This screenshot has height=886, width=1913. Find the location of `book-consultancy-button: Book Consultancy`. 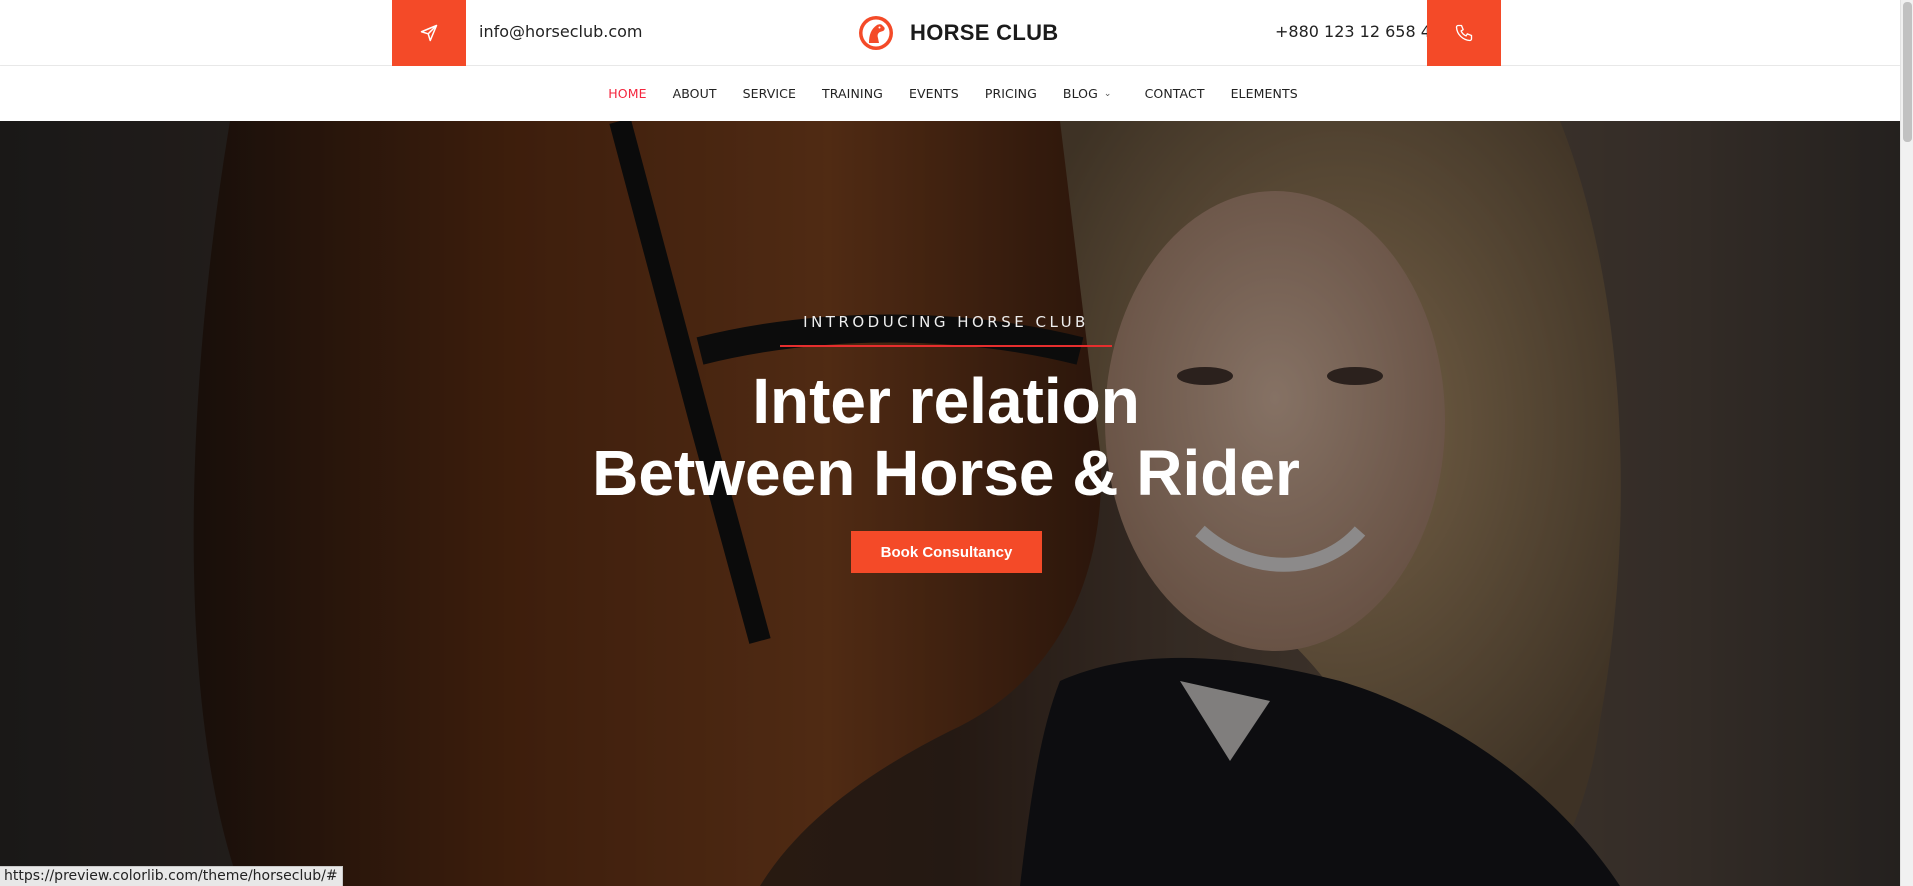

book-consultancy-button: Book Consultancy is located at coordinates (946, 552).